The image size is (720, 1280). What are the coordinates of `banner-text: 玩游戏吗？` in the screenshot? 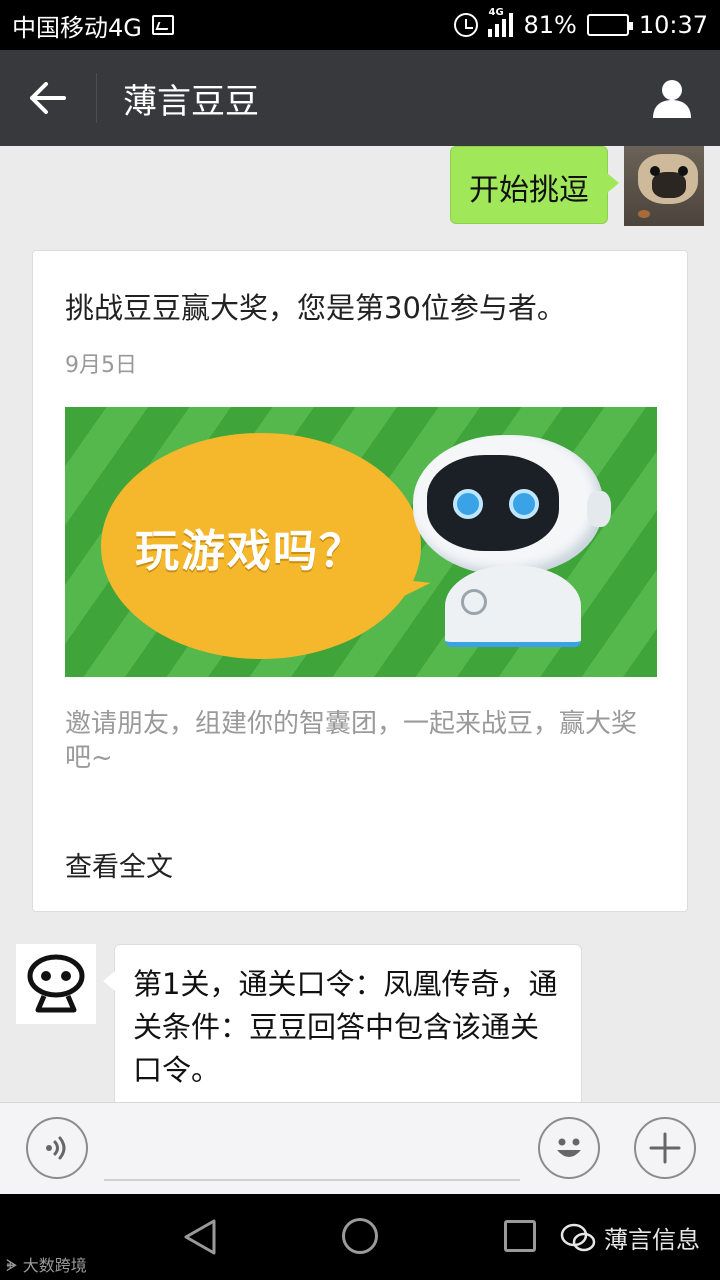 It's located at (250, 551).